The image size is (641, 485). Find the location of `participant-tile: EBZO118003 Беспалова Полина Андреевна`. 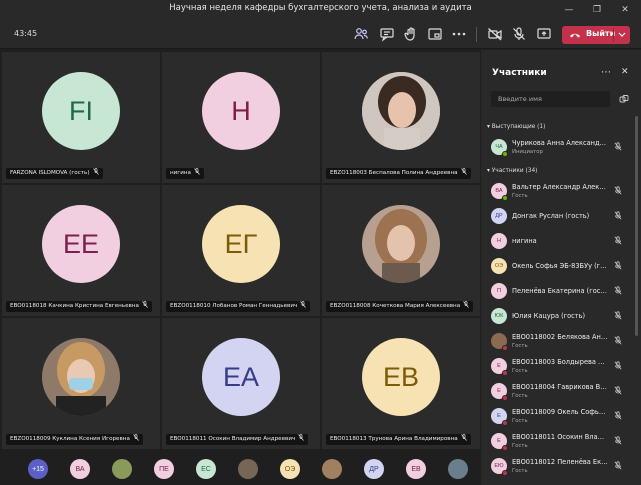

participant-tile: EBZO118003 Беспалова Полина Андреевна is located at coordinates (401, 117).